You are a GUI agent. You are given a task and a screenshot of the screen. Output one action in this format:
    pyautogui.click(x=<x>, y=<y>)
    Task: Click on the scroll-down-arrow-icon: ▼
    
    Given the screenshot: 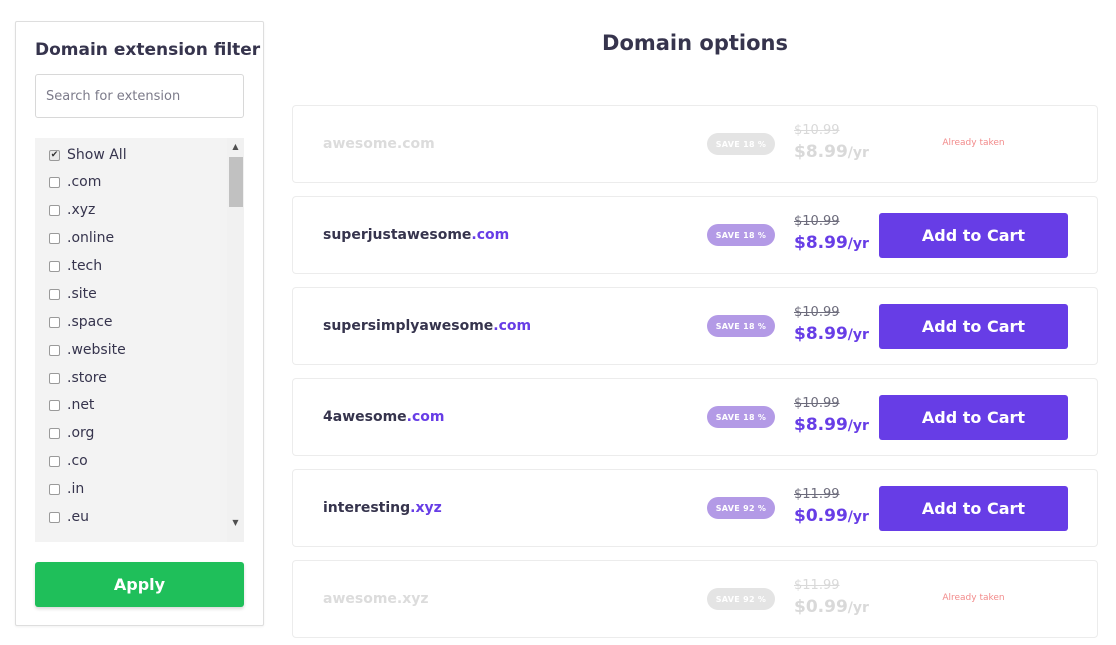 What is the action you would take?
    pyautogui.click(x=235, y=522)
    